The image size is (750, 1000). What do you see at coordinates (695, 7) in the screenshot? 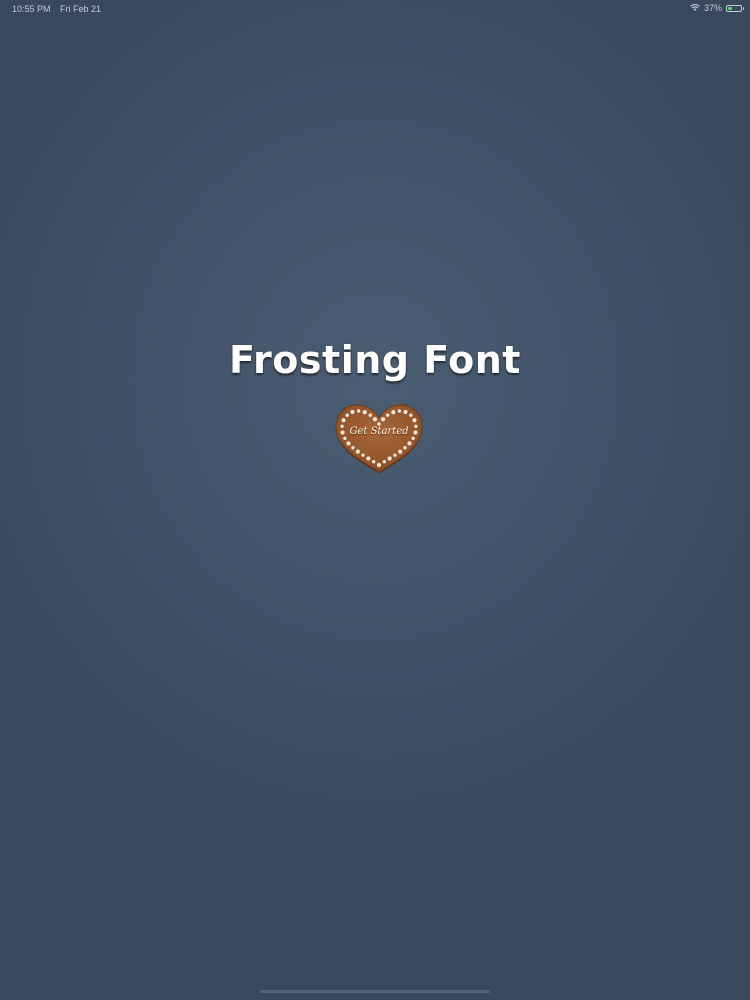
I see `wifi-icon` at bounding box center [695, 7].